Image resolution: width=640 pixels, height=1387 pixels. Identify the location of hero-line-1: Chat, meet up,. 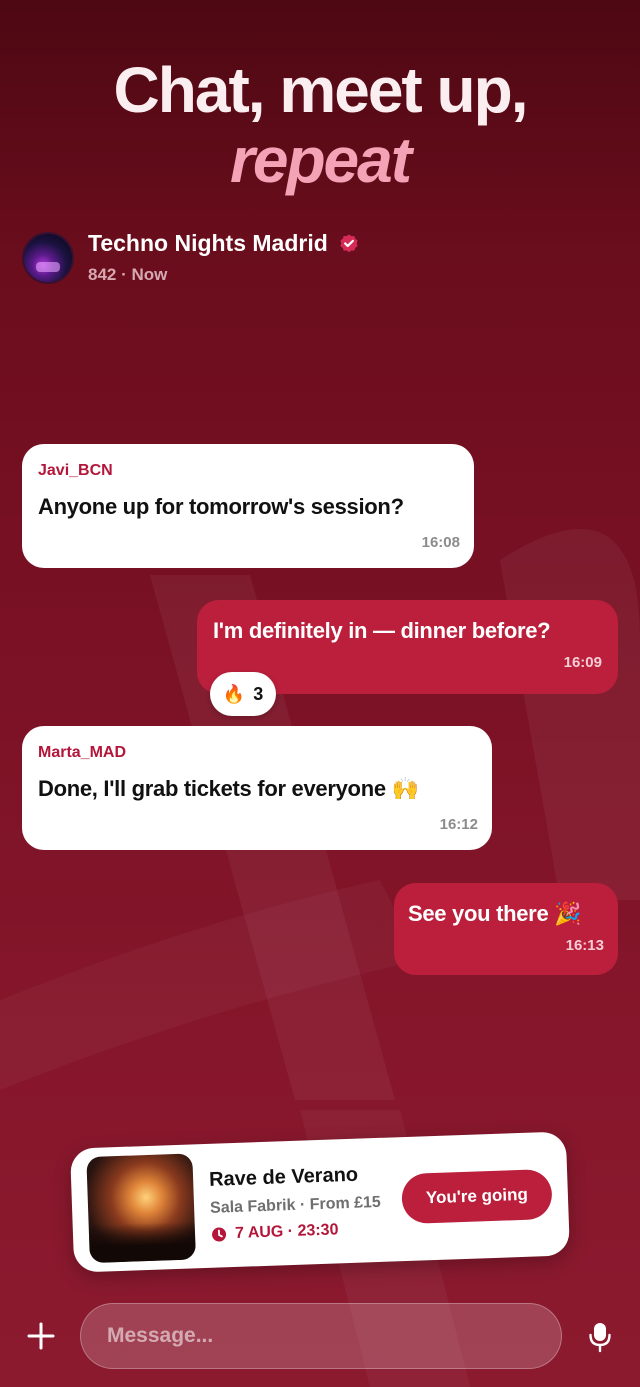
(321, 90).